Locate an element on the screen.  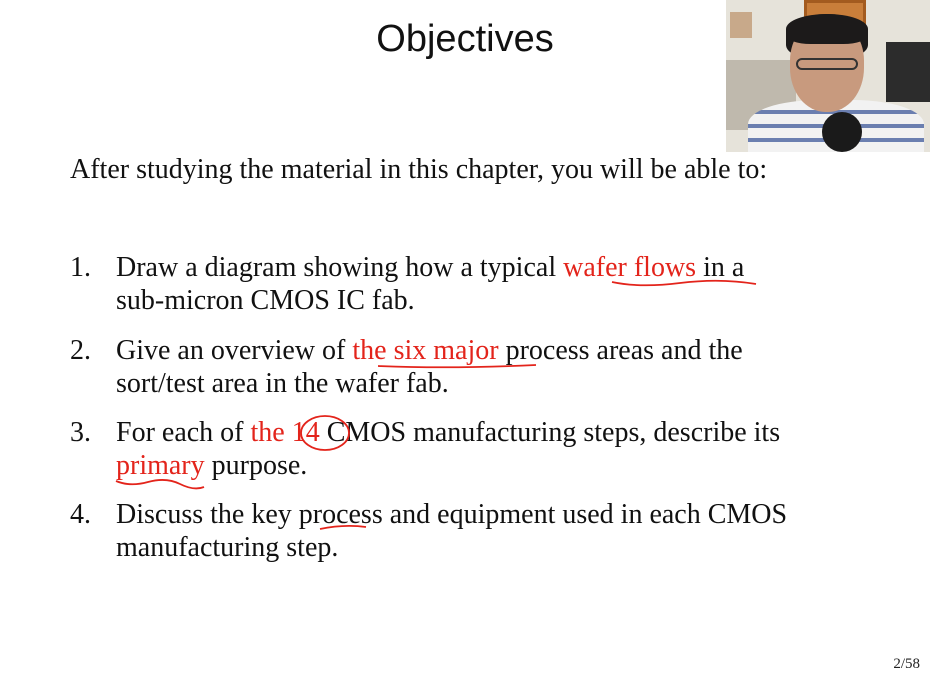
objective-number: 4. is located at coordinates (80, 514).